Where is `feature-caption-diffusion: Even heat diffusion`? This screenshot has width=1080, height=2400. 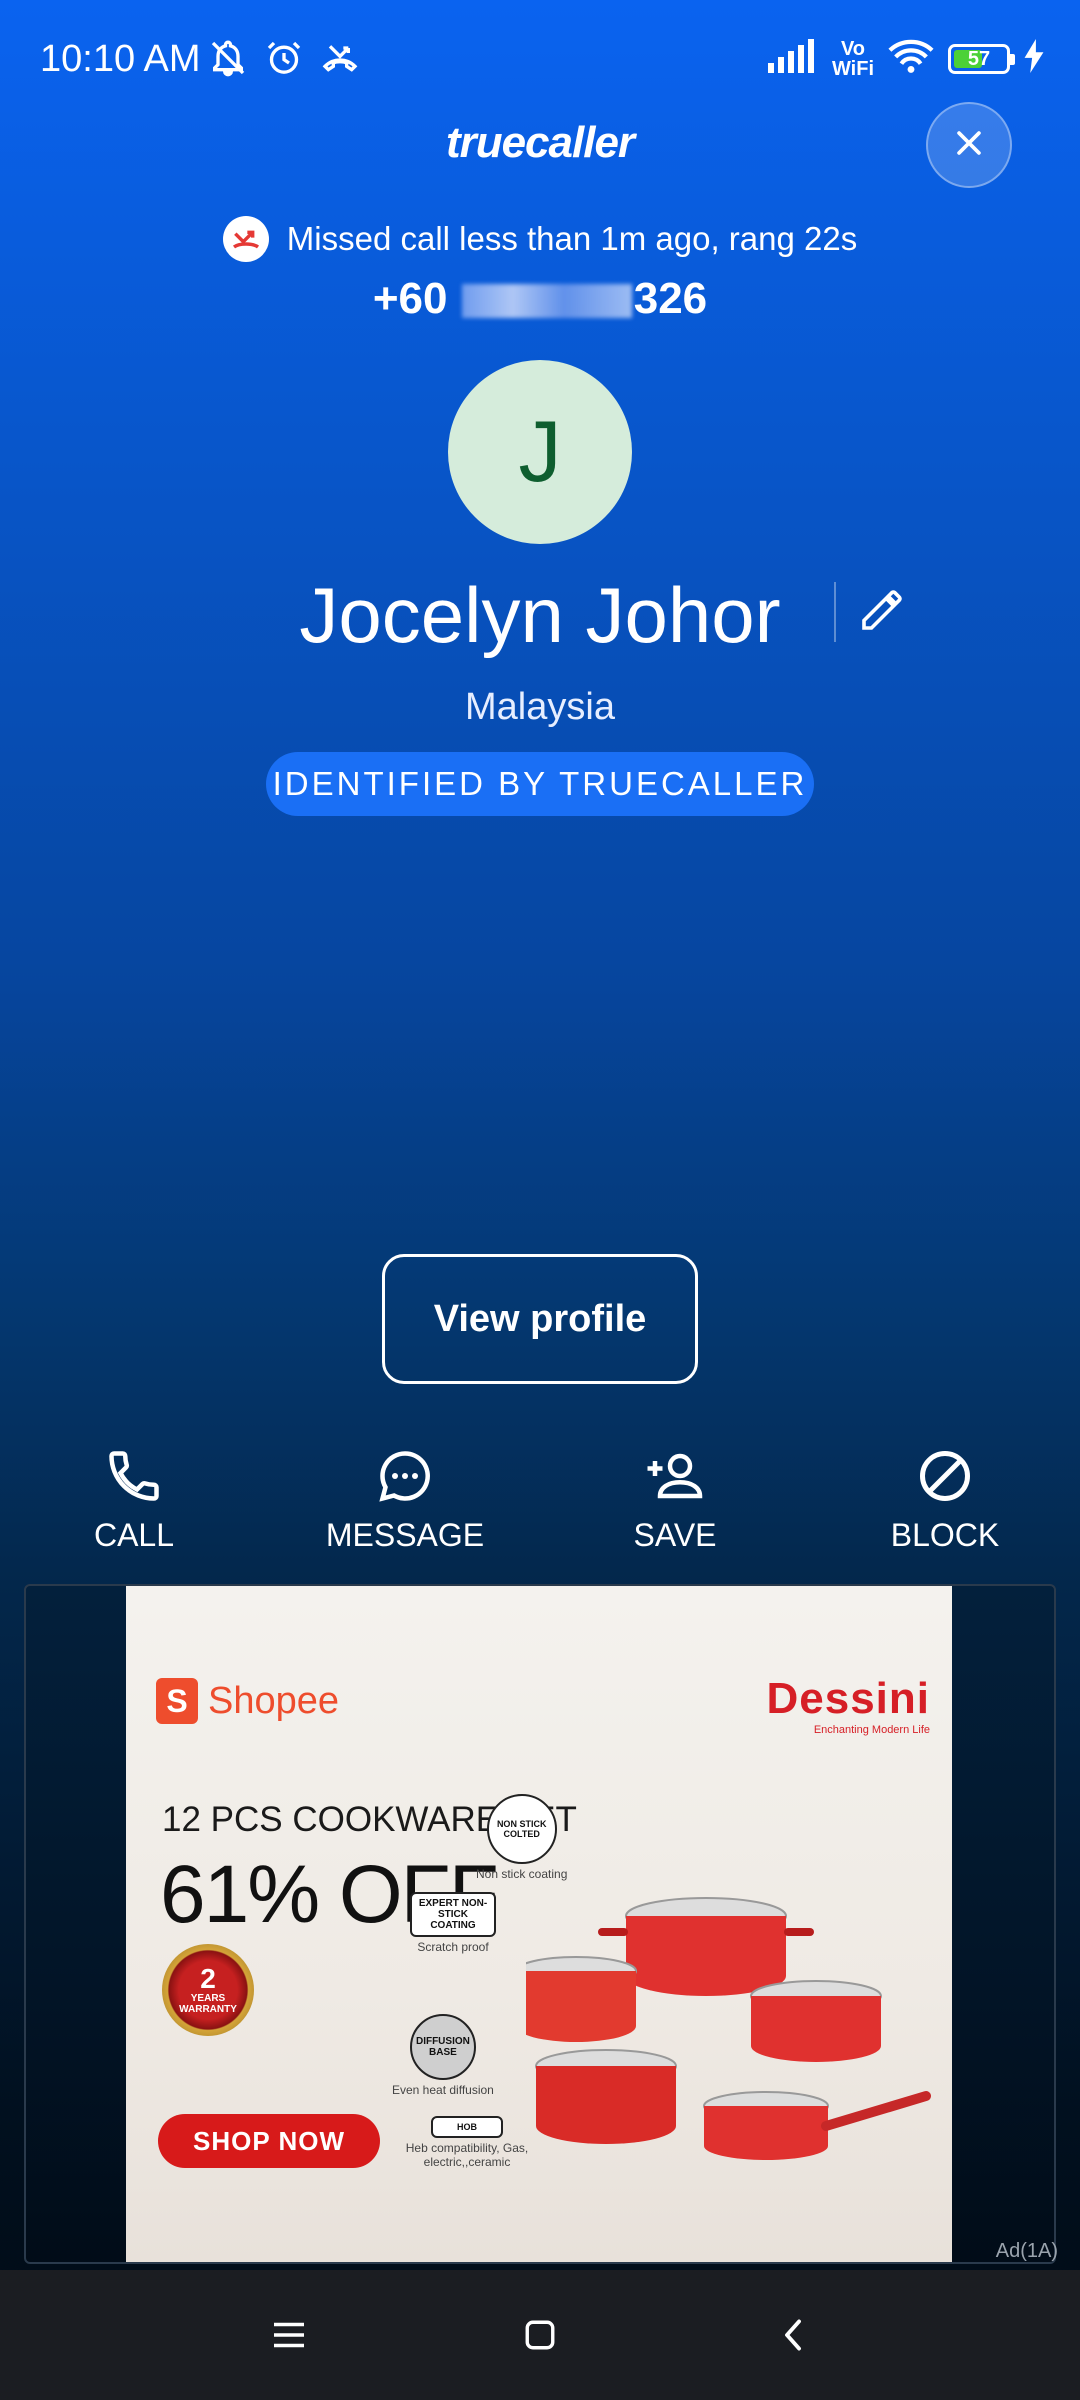
feature-caption-diffusion: Even heat diffusion is located at coordinates (443, 2090).